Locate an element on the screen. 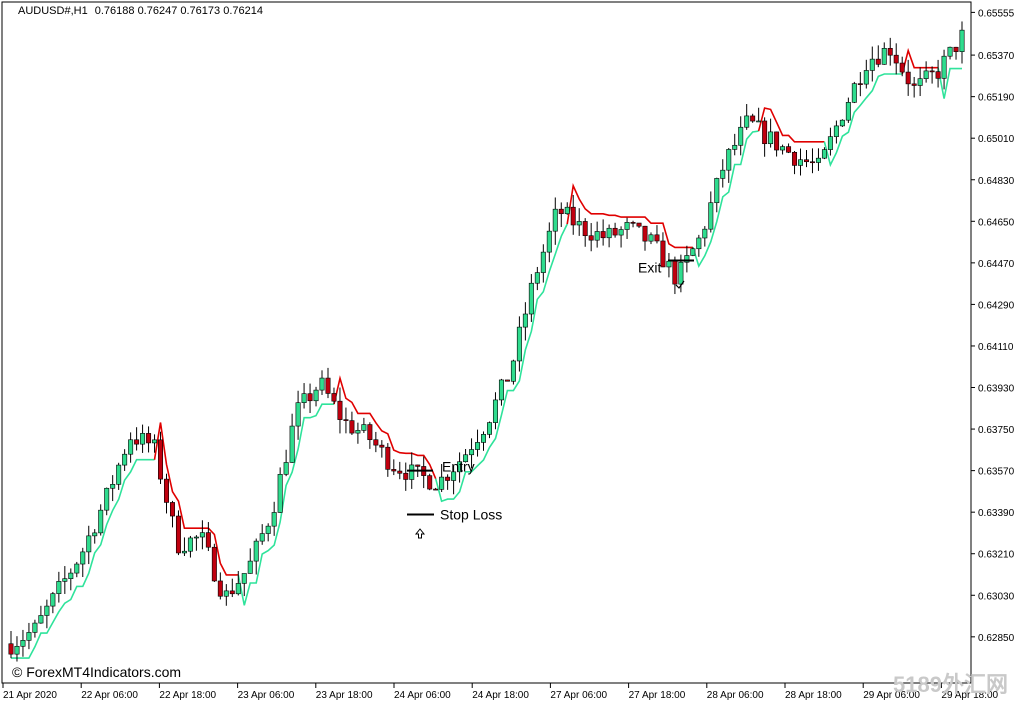  trade-annotations: Entry Stop Loss Exit is located at coordinates (550, 399).